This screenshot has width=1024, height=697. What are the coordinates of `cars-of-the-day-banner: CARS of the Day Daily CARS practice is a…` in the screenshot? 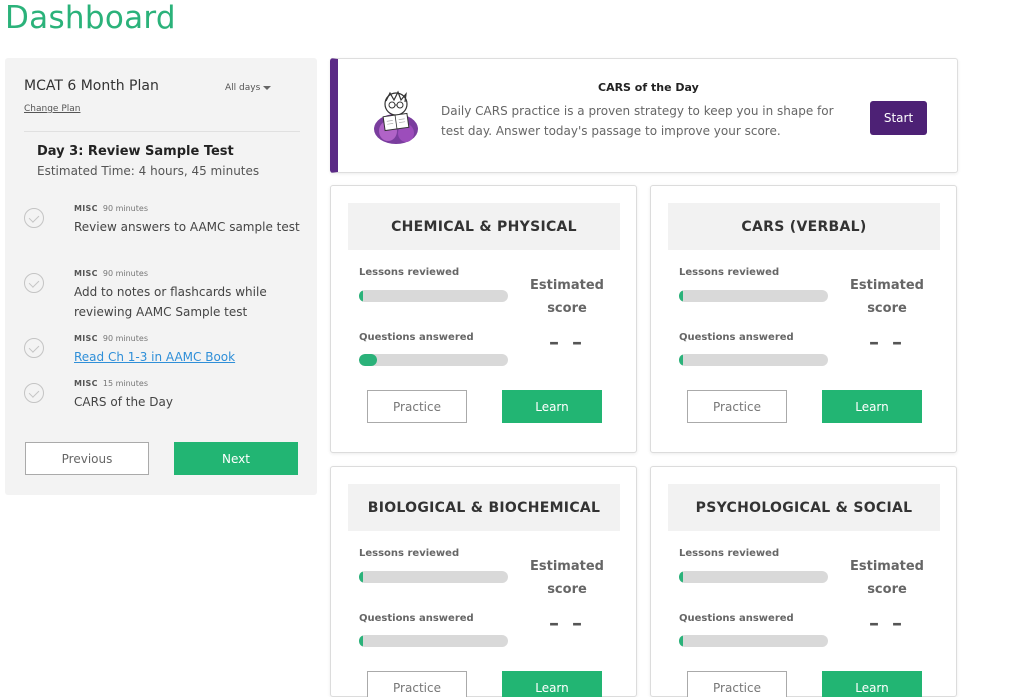 It's located at (644, 115).